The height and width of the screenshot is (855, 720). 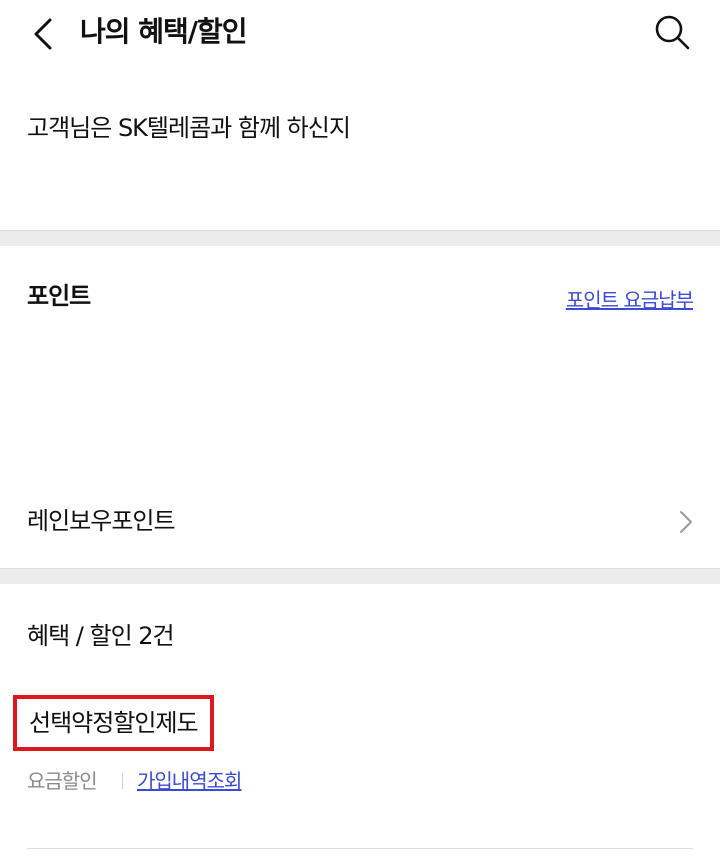 What do you see at coordinates (360, 750) in the screenshot?
I see `benefit-item: 선택약정할인제도 요금할인 가입내역조회` at bounding box center [360, 750].